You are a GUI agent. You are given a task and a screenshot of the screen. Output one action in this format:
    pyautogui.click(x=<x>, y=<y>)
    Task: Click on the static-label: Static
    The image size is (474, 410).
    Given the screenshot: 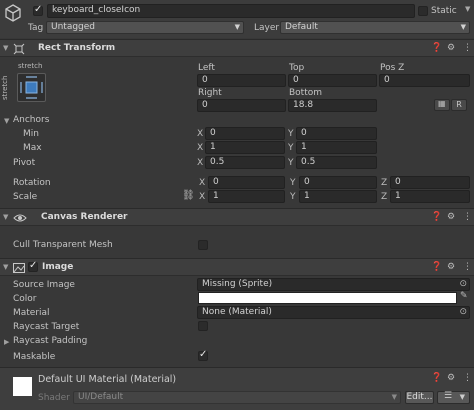 What is the action you would take?
    pyautogui.click(x=444, y=11)
    